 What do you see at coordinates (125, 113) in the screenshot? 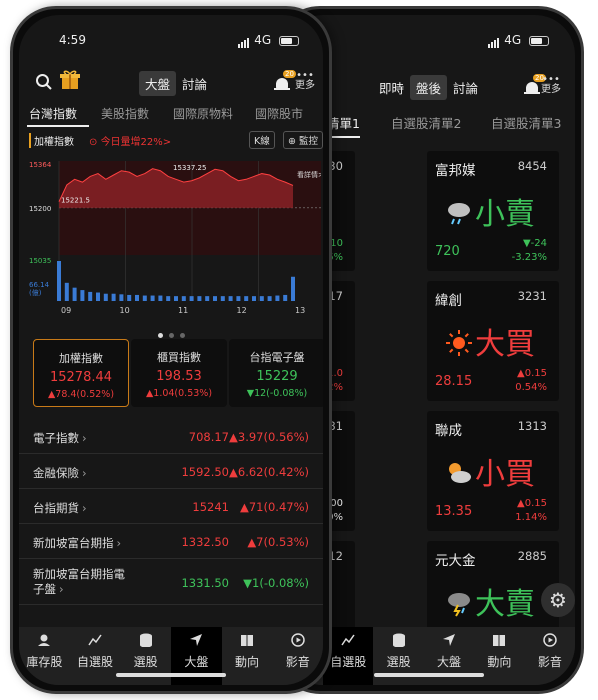
I see `tab-us-index: 美股指數` at bounding box center [125, 113].